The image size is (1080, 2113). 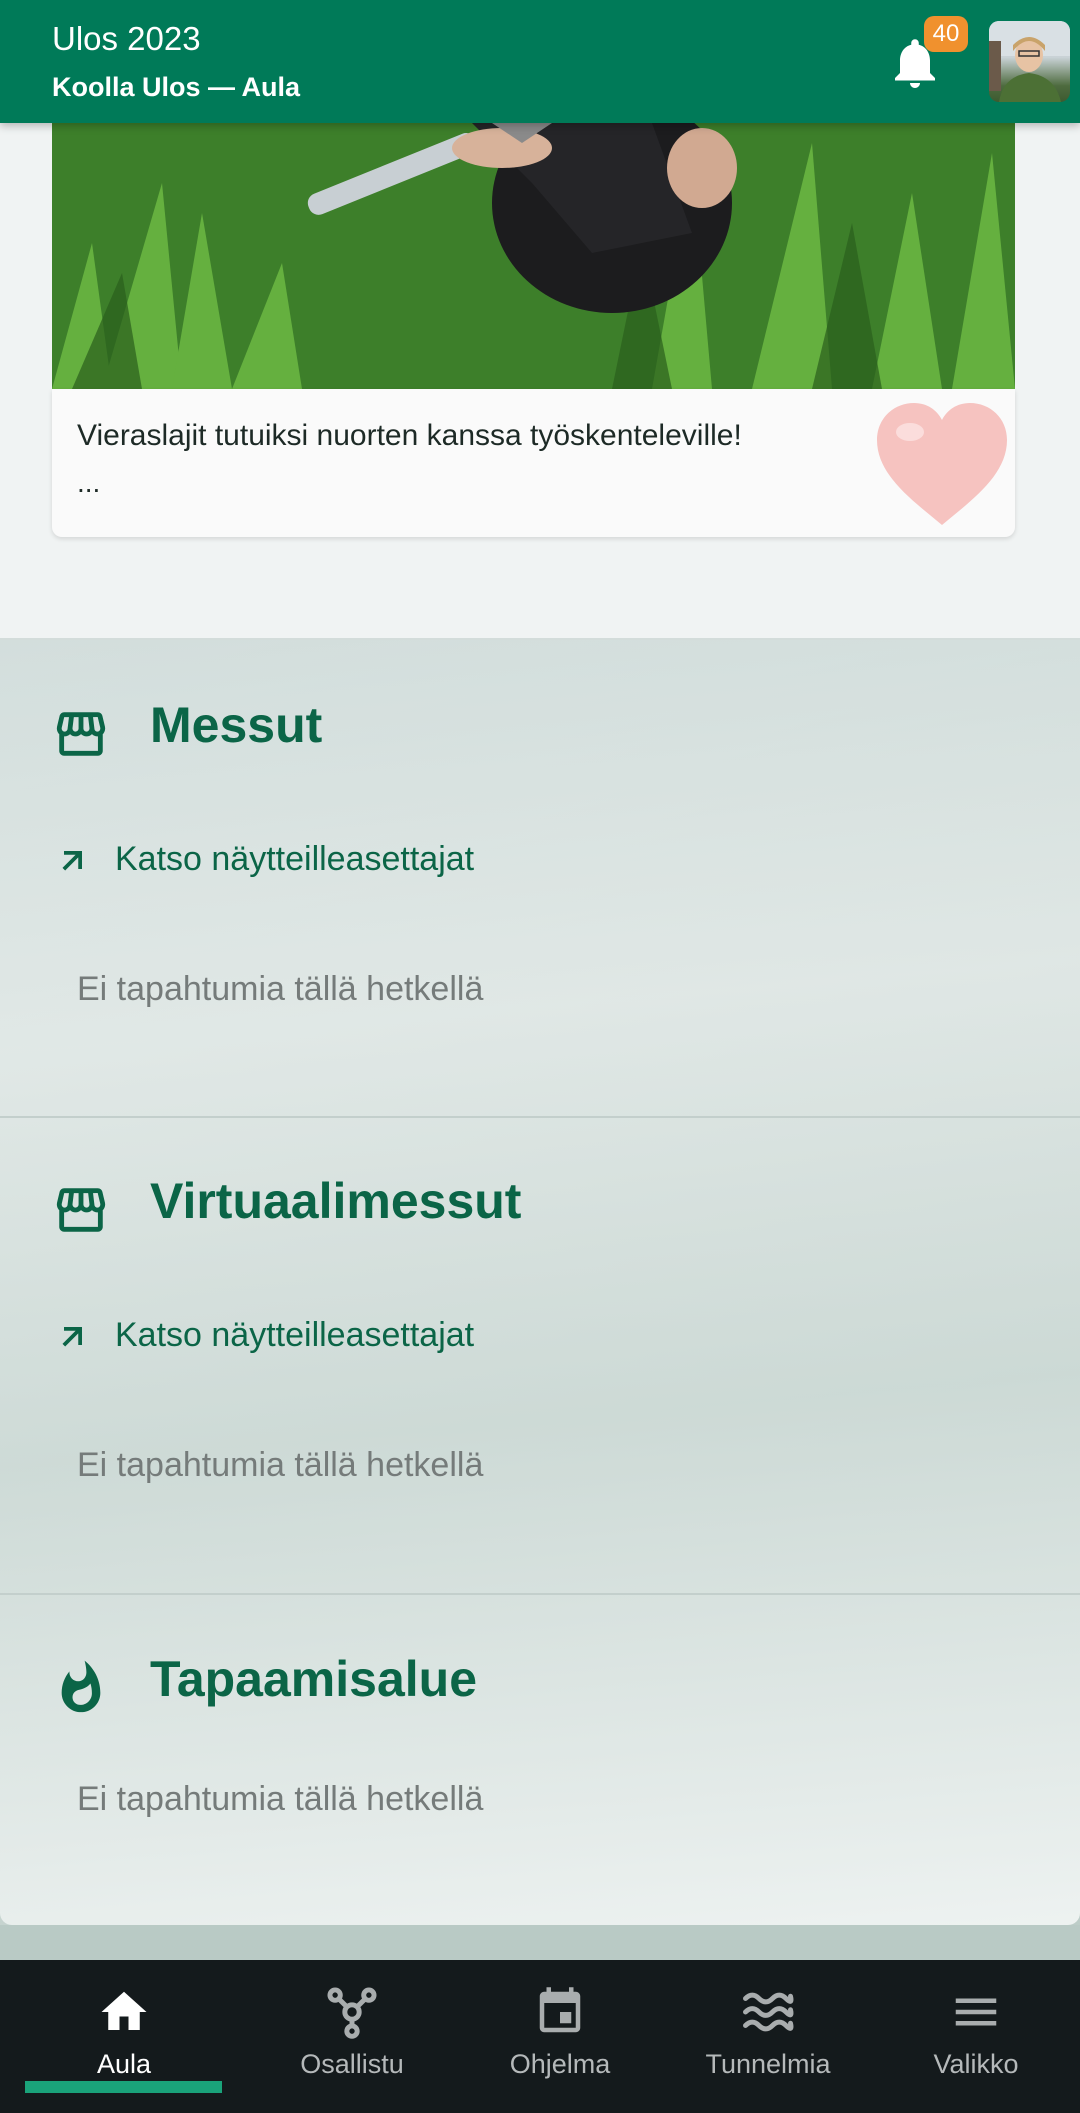 I want to click on hub-icon, so click(x=352, y=2013).